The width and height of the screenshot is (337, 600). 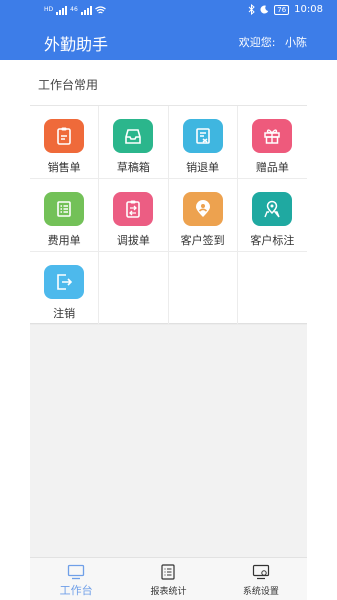 What do you see at coordinates (49, 9) in the screenshot?
I see `network-tag-hd: HD` at bounding box center [49, 9].